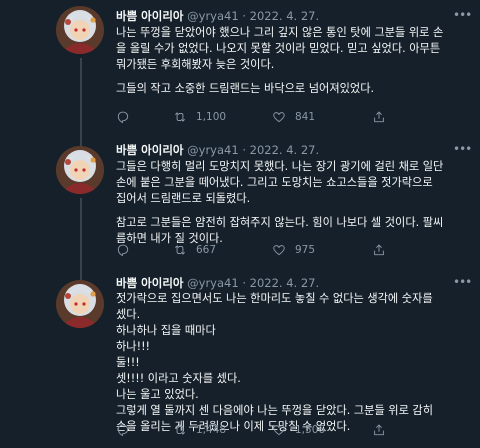 The width and height of the screenshot is (480, 448). Describe the element at coordinates (310, 430) in the screenshot. I see `like-count: 1,506` at that location.